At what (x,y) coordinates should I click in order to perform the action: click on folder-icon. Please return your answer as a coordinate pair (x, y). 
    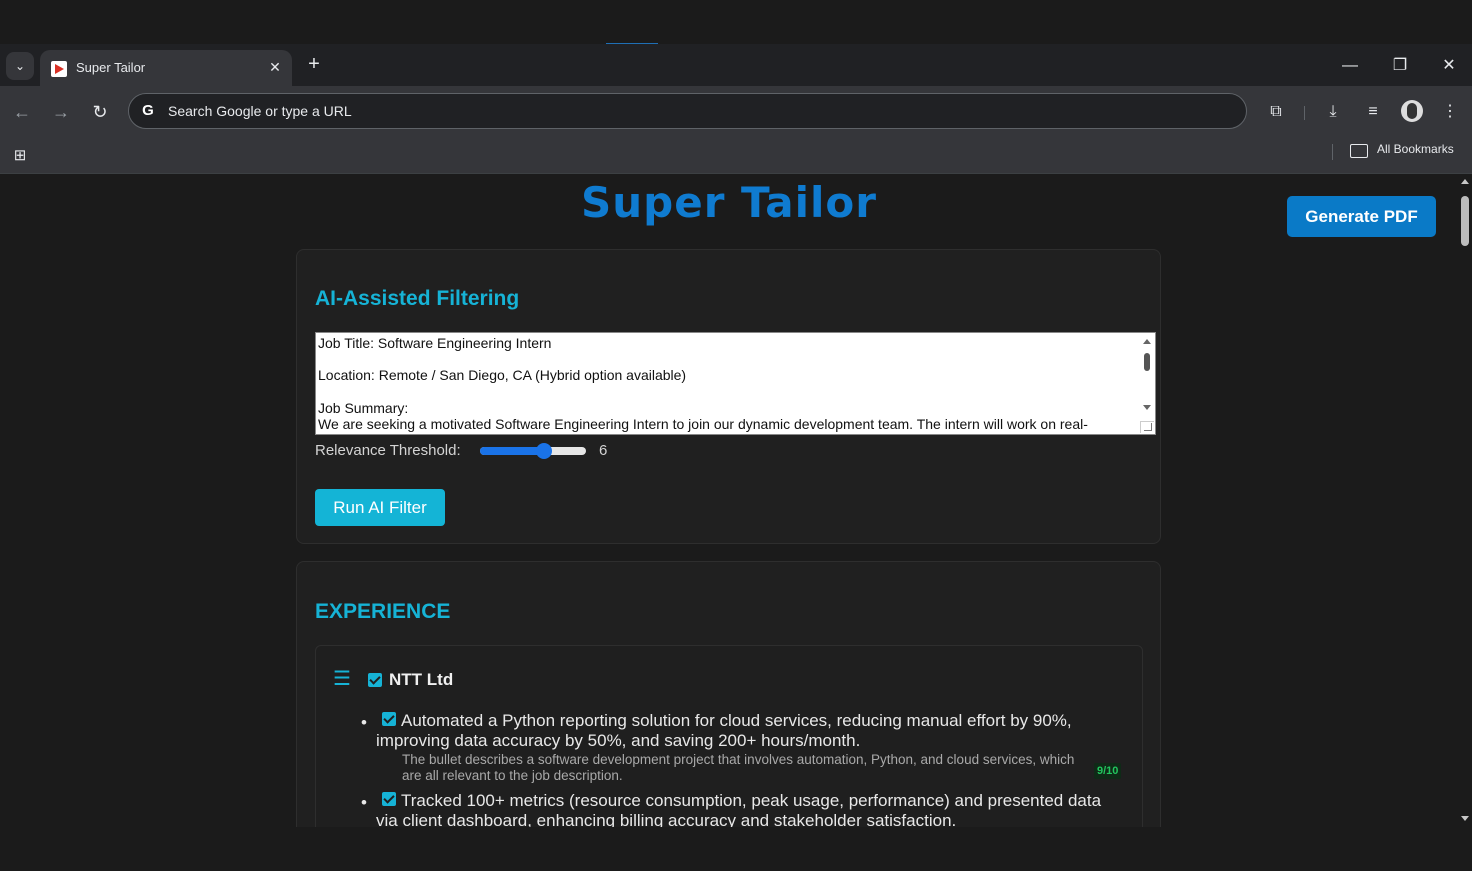
    Looking at the image, I should click on (1359, 151).